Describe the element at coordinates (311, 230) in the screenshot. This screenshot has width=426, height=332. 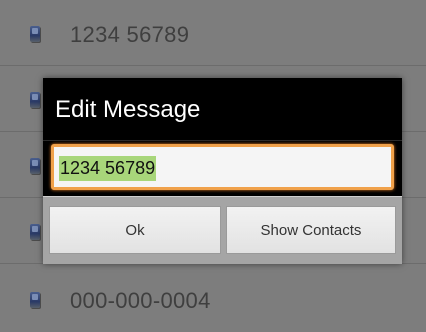
I see `show-contacts-button: Show Contacts` at that location.